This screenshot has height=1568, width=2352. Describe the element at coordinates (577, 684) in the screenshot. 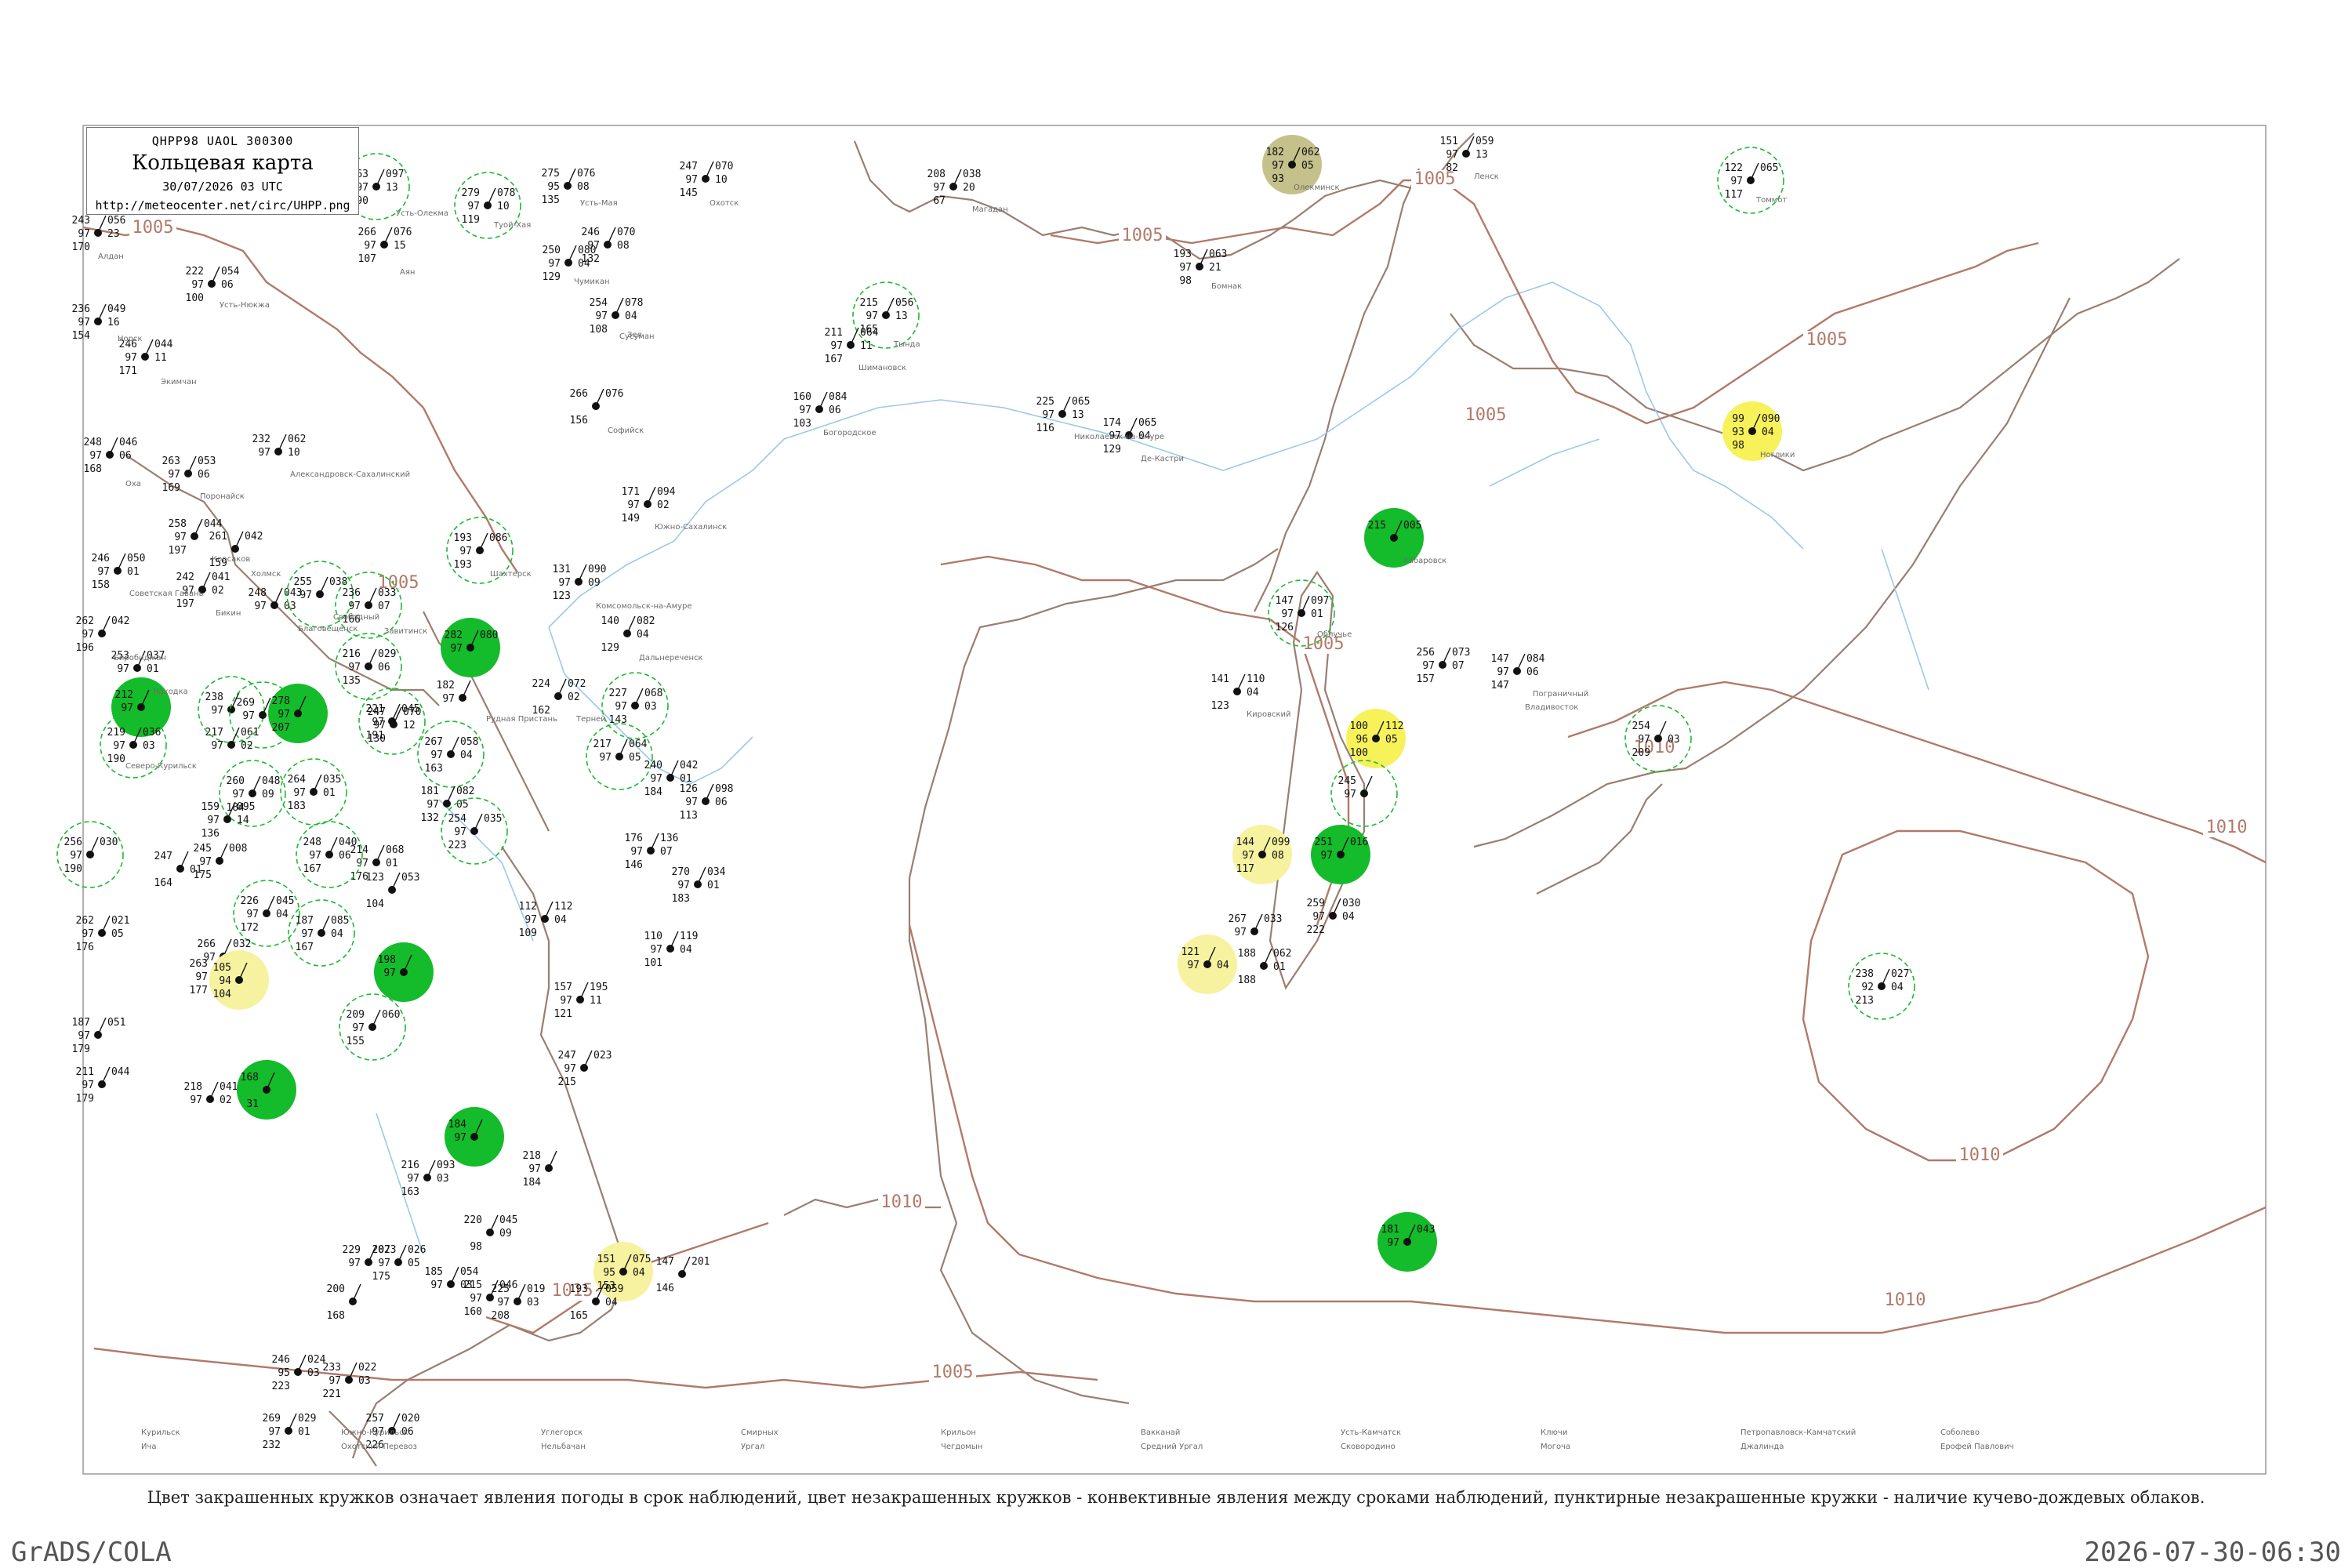

I see `station-pressure: 072` at that location.